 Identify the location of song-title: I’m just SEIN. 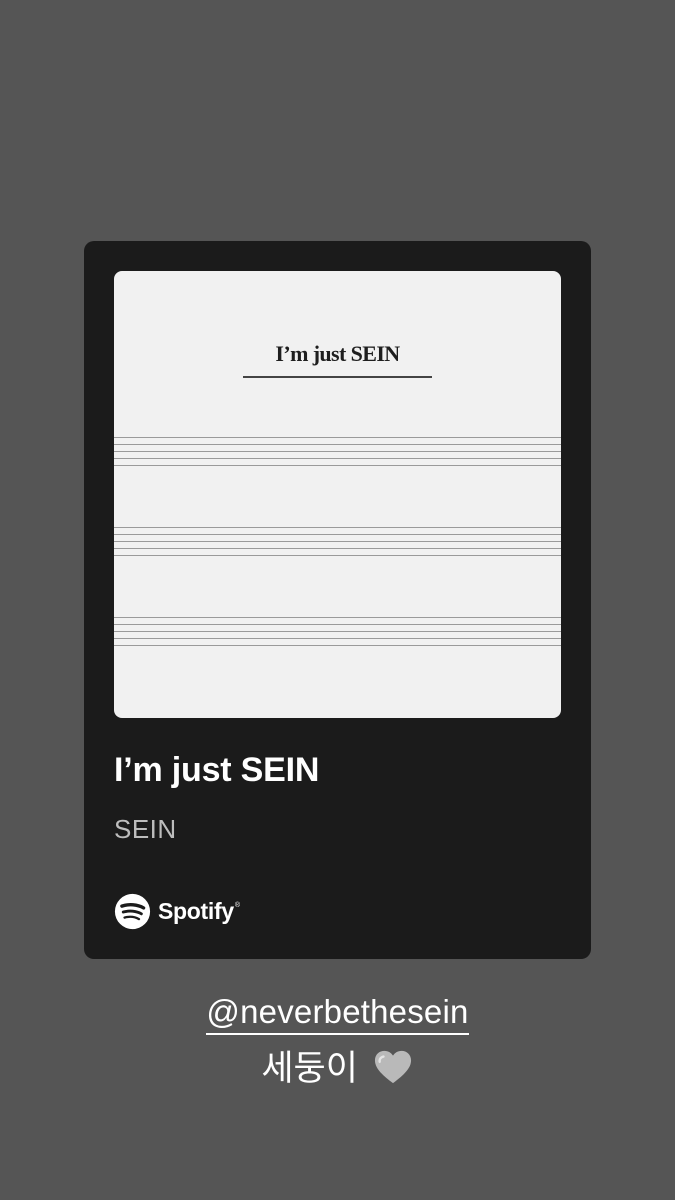
(217, 770).